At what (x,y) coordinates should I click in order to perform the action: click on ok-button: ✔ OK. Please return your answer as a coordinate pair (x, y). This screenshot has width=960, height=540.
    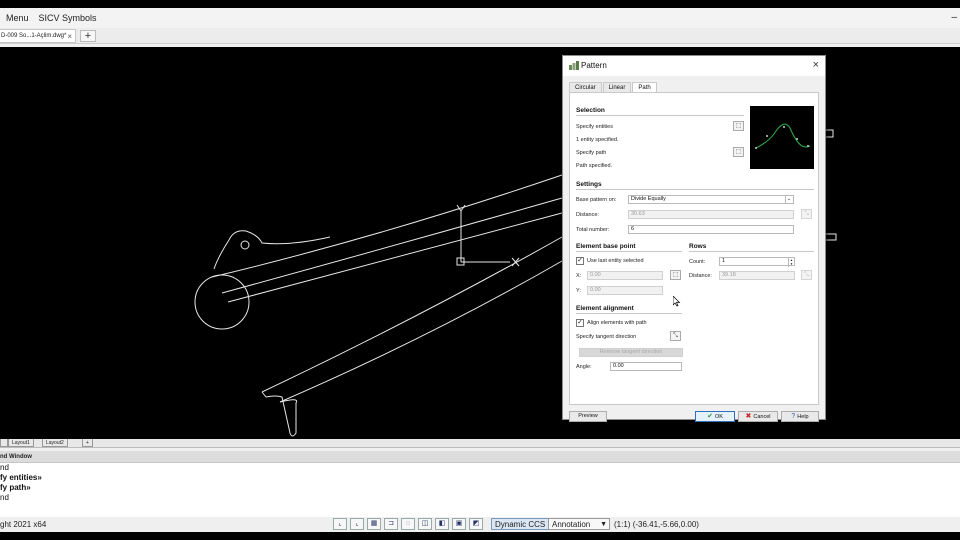
    Looking at the image, I should click on (715, 416).